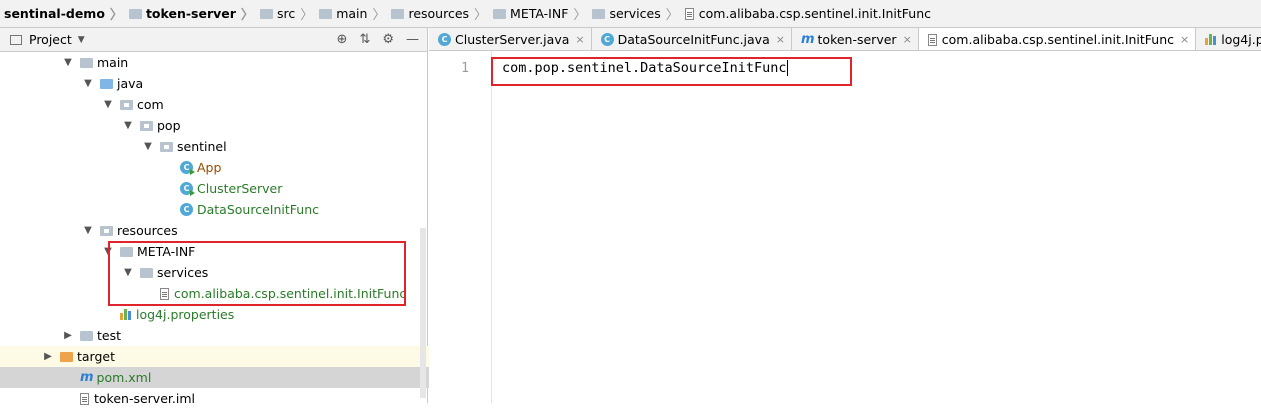 The image size is (1261, 409). Describe the element at coordinates (130, 83) in the screenshot. I see `tree-item-label: java` at that location.